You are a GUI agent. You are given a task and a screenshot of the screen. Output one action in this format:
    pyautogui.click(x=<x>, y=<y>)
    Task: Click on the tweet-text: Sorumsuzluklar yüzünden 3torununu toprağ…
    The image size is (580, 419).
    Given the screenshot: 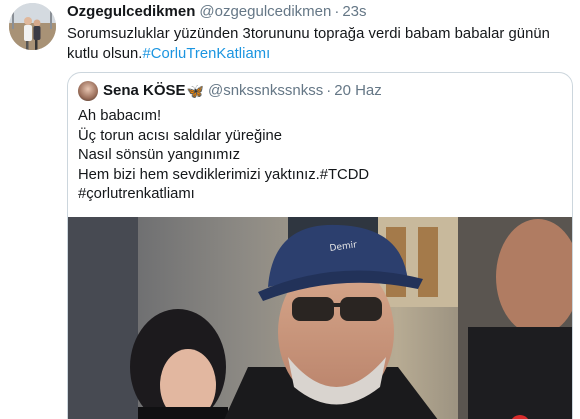 What is the action you would take?
    pyautogui.click(x=317, y=44)
    